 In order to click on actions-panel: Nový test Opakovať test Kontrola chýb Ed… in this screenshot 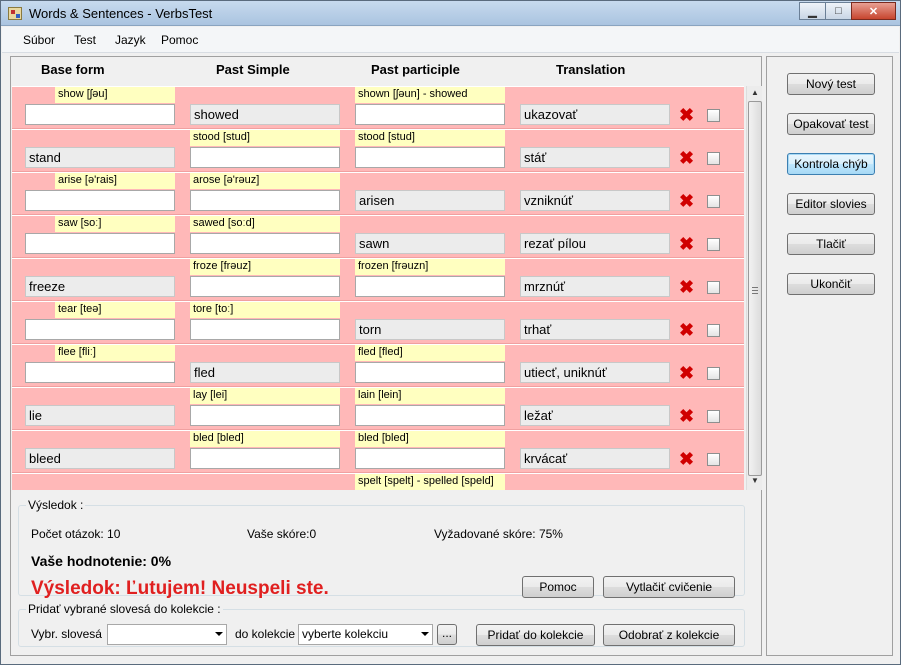, I will do `click(829, 356)`.